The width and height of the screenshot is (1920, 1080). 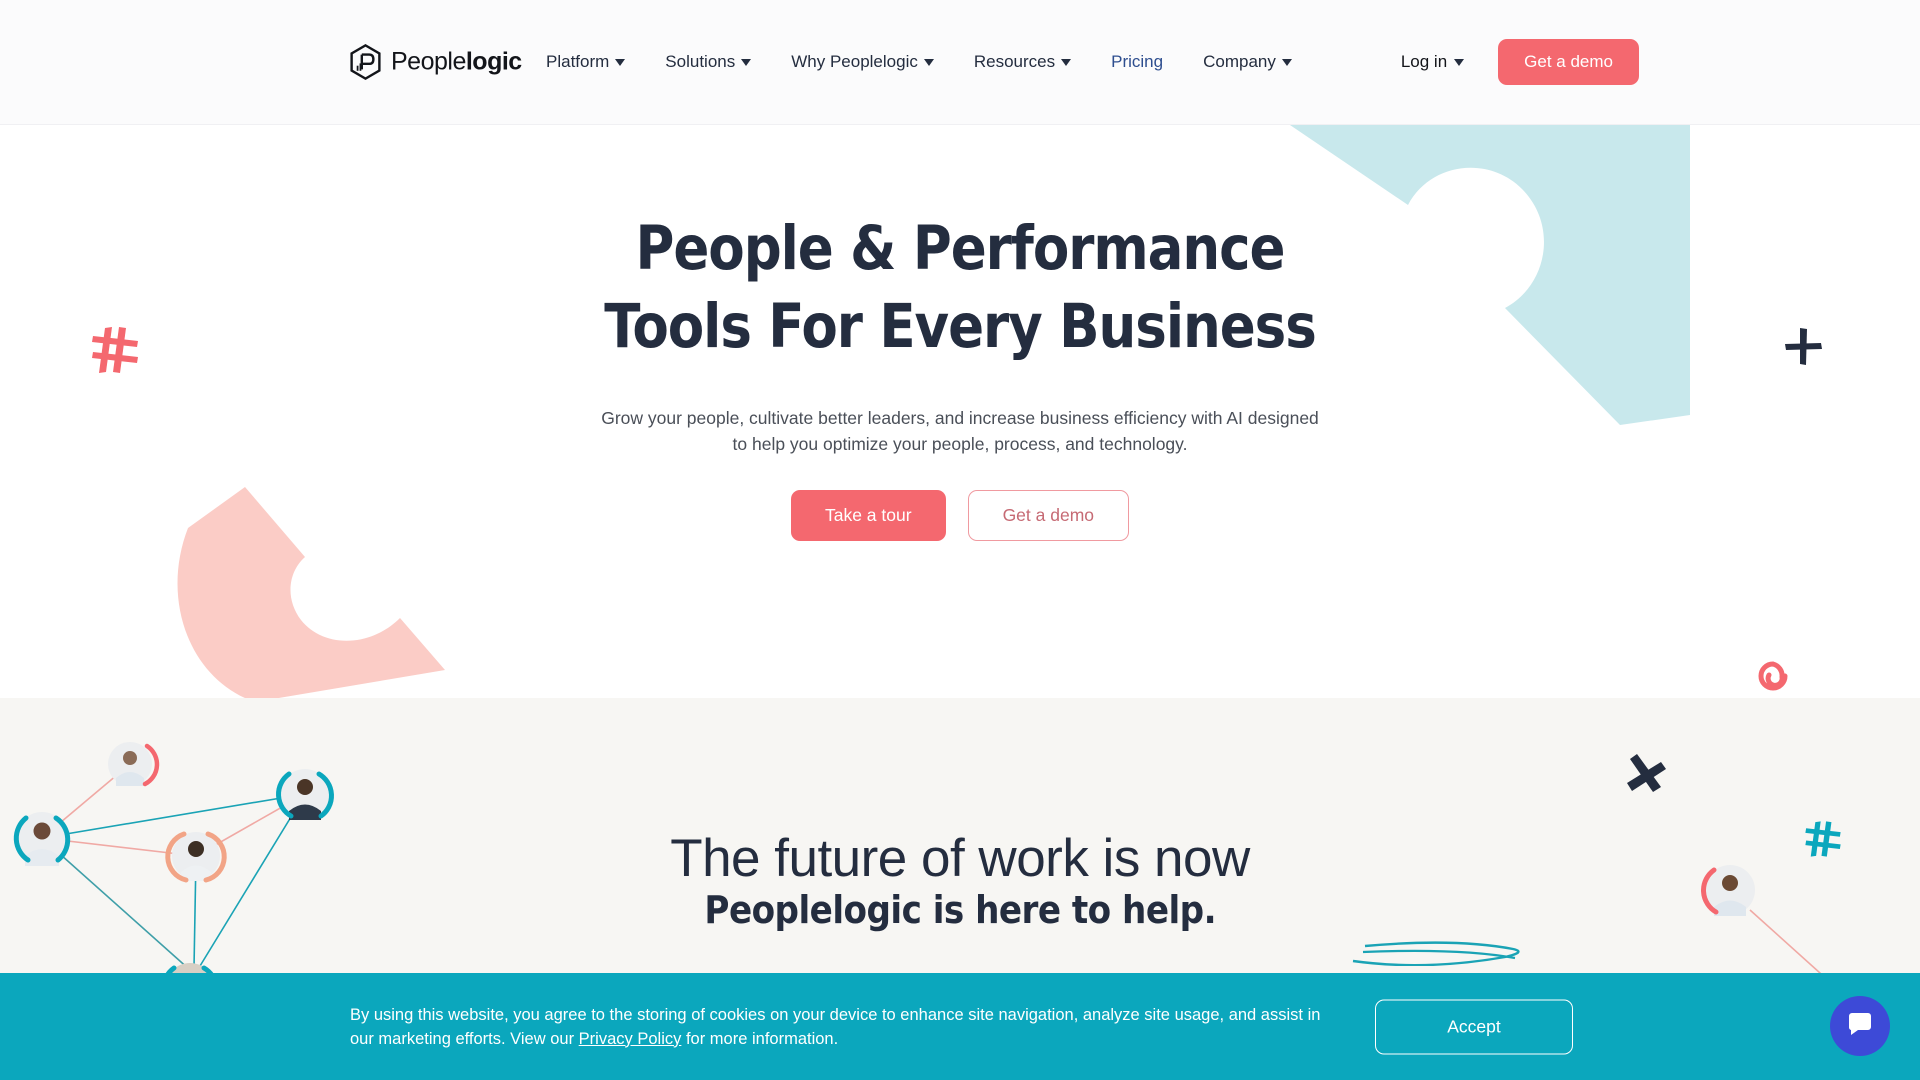 I want to click on nav-item-pricing: Pricing, so click(x=1137, y=62).